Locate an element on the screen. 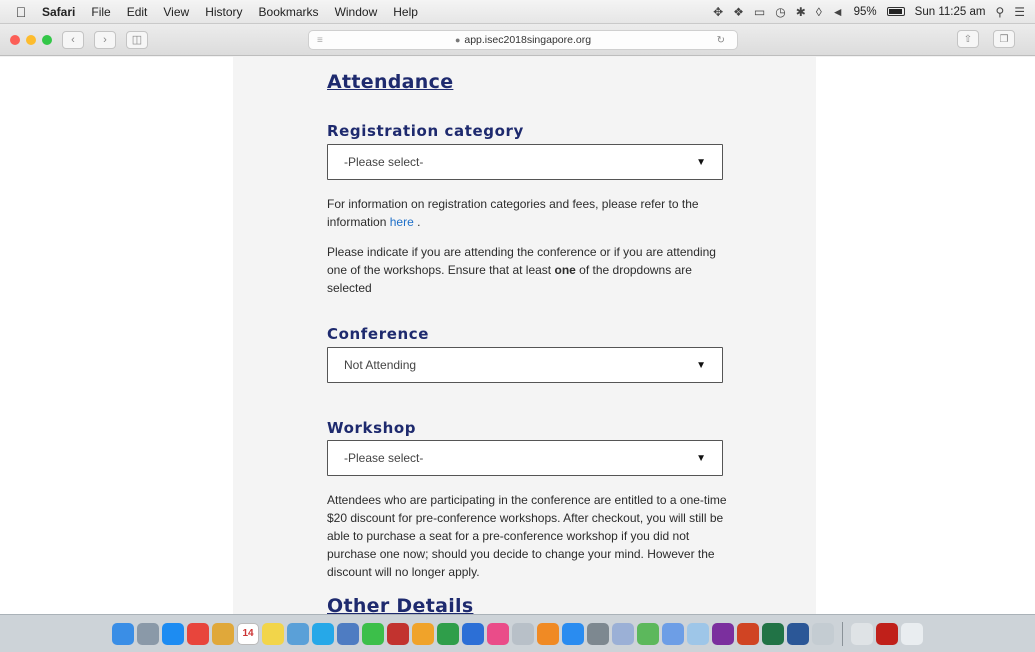  reload-icon: ↻ is located at coordinates (721, 40).